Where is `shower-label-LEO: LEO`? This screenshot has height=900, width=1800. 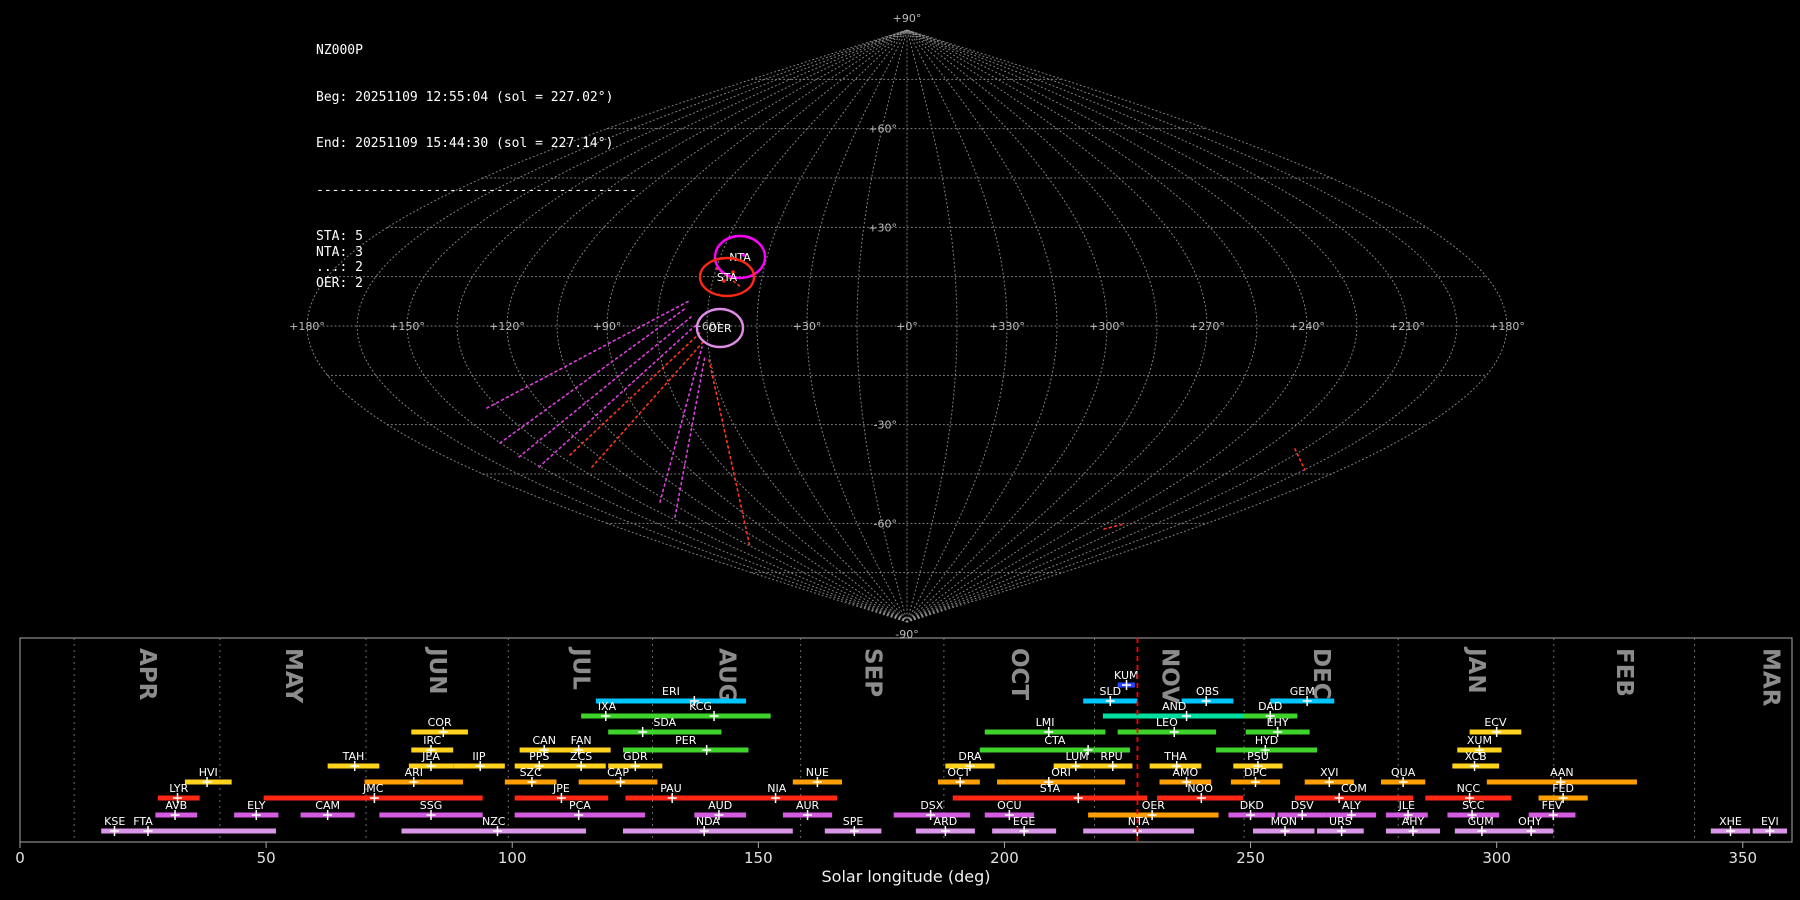 shower-label-LEO: LEO is located at coordinates (1167, 722).